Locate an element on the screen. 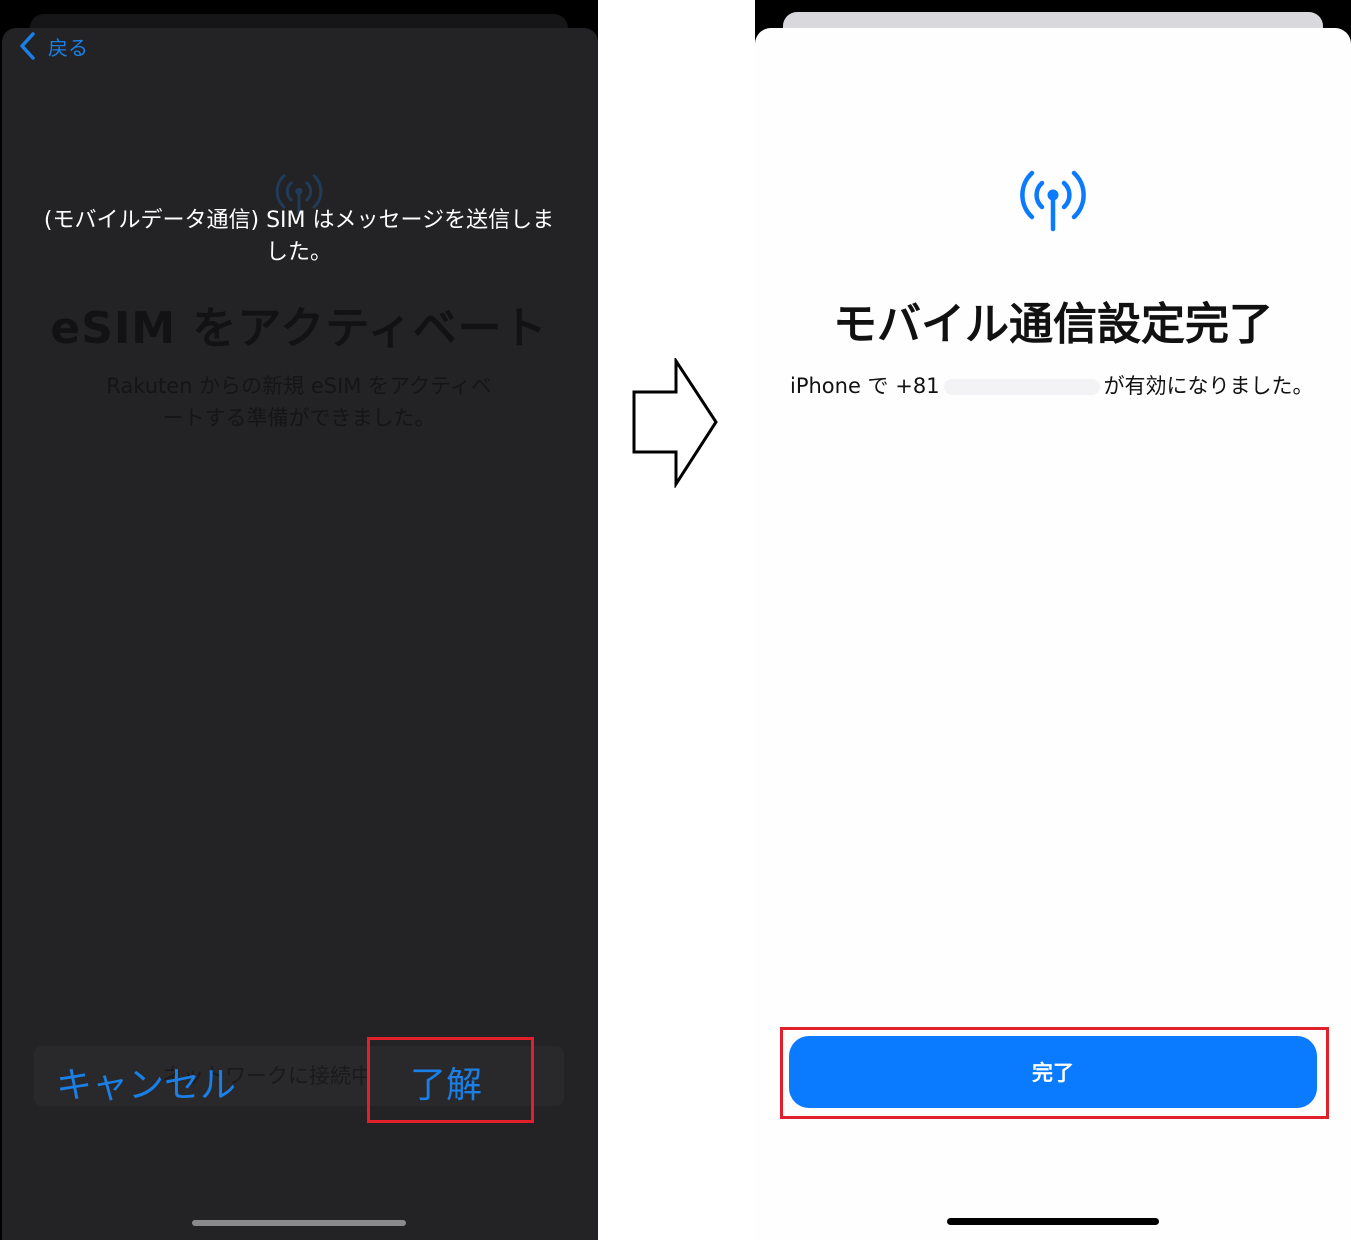 Image resolution: width=1351 pixels, height=1240 pixels. cellular-antenna-icon is located at coordinates (1053, 201).